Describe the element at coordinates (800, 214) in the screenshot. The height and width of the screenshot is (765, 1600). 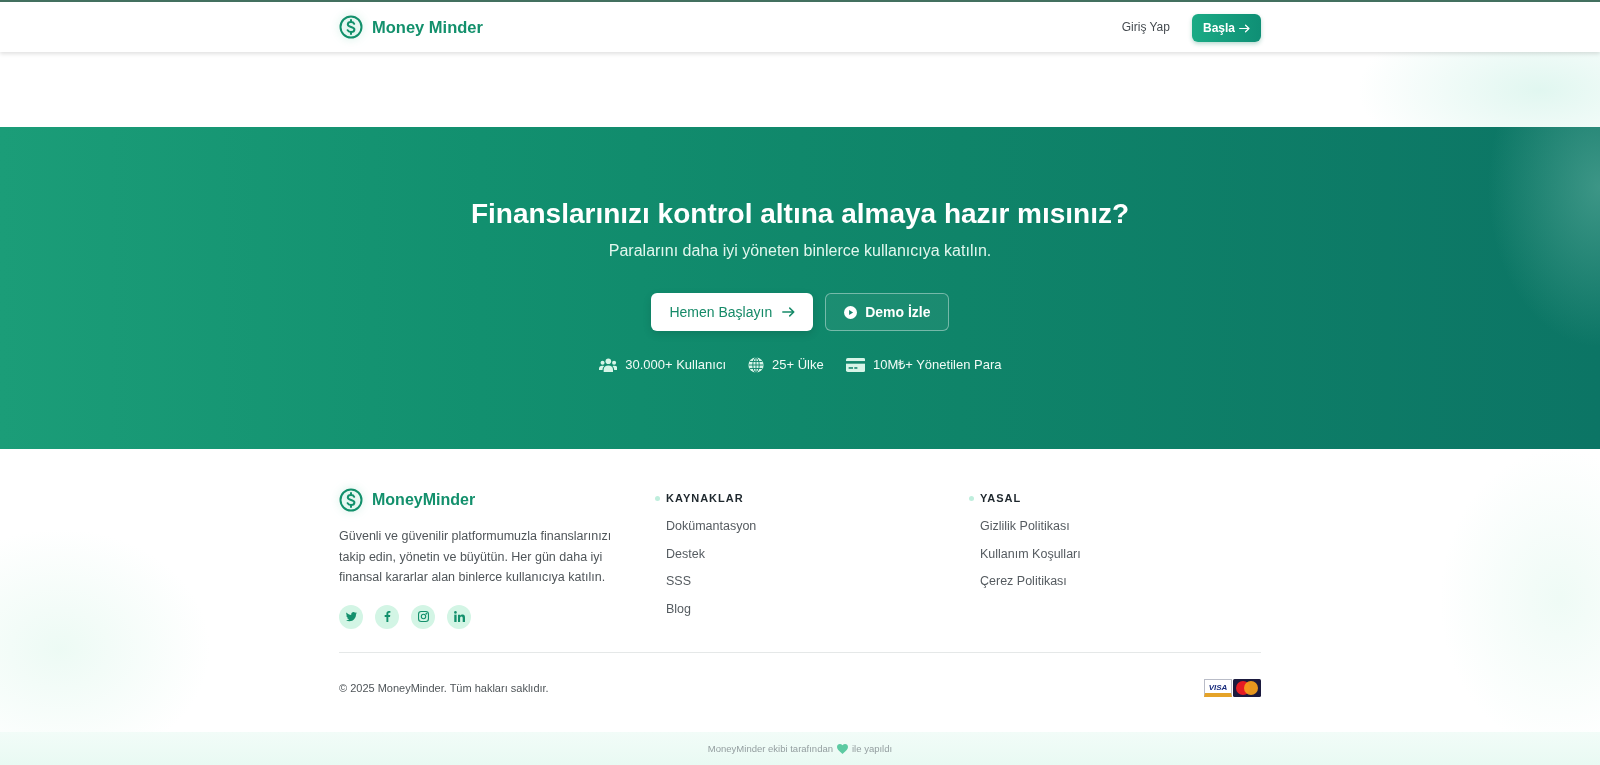
I see `hero-title: Finanslarınızı kontrol altına almaya hazır mısınız?` at that location.